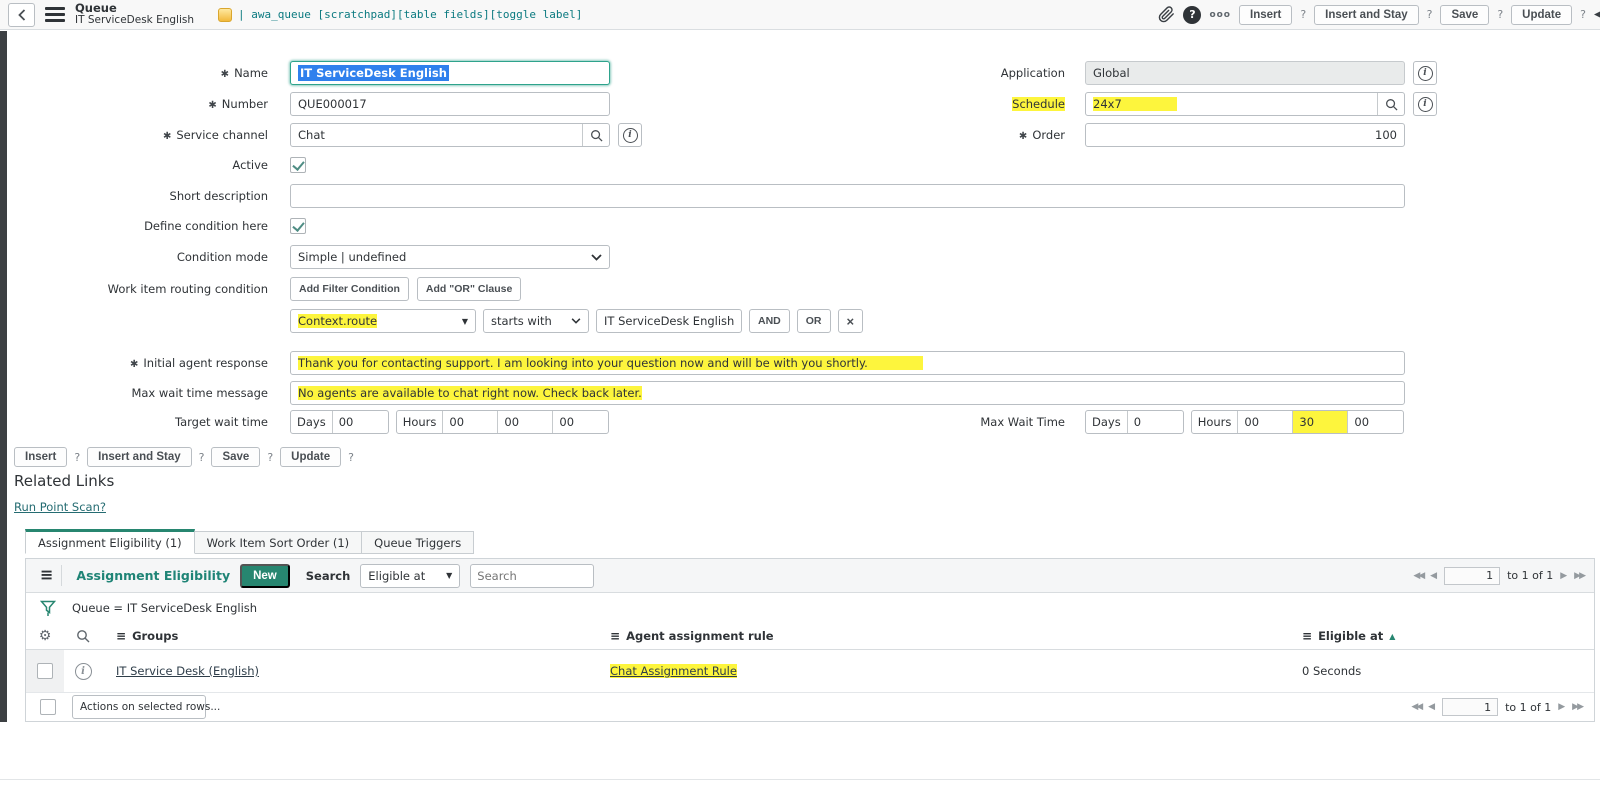  Describe the element at coordinates (48, 608) in the screenshot. I see `filter-funnel-icon` at that location.